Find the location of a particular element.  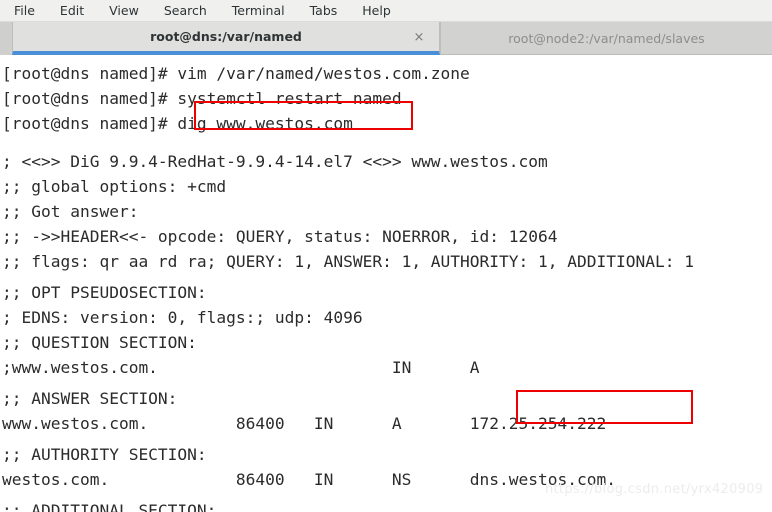

terminal-line-authority-record: westos.com. 86400 IN NS dns.westos.com. is located at coordinates (309, 479).